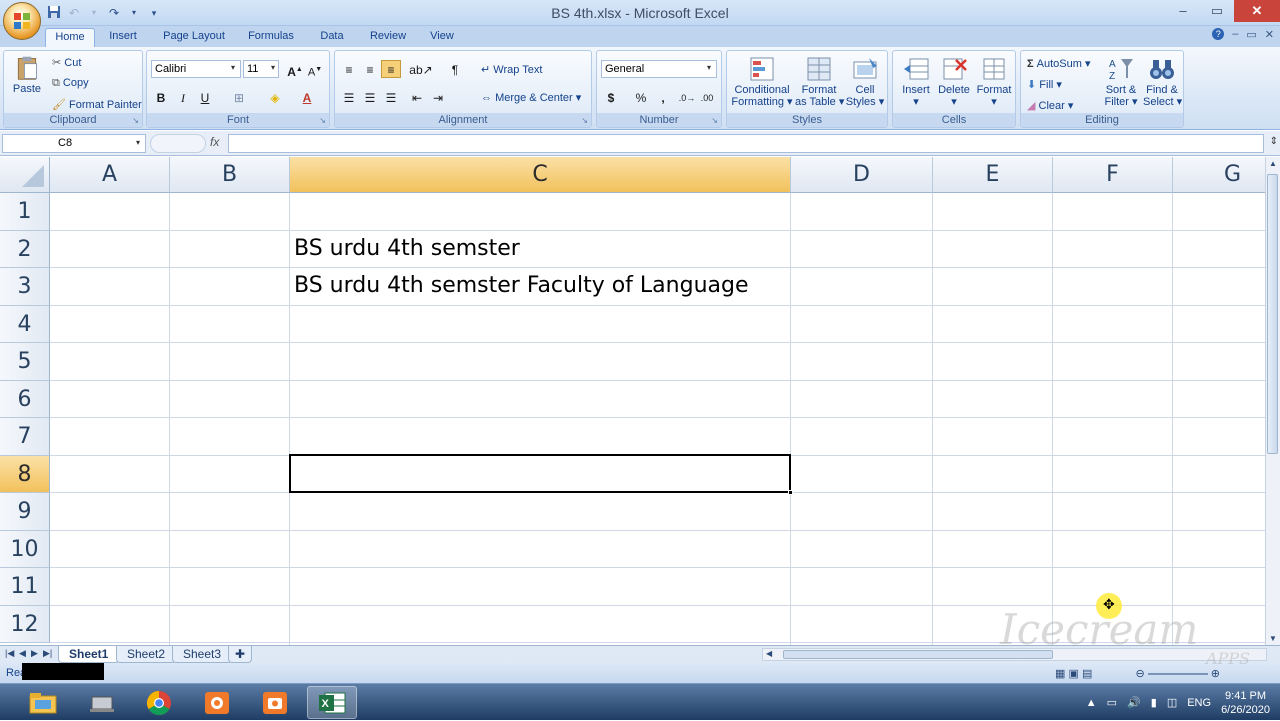 The image size is (1280, 721). Describe the element at coordinates (540, 175) in the screenshot. I see `column-header-c: C` at that location.